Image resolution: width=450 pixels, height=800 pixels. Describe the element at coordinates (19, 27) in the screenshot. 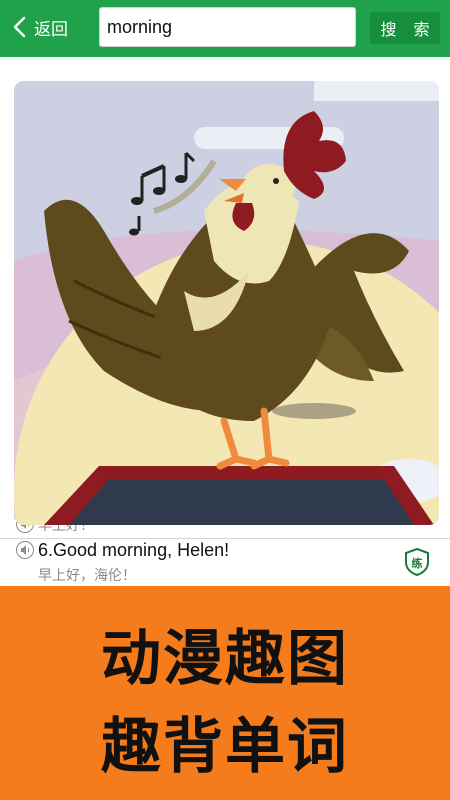

I see `chevron-left-icon` at that location.